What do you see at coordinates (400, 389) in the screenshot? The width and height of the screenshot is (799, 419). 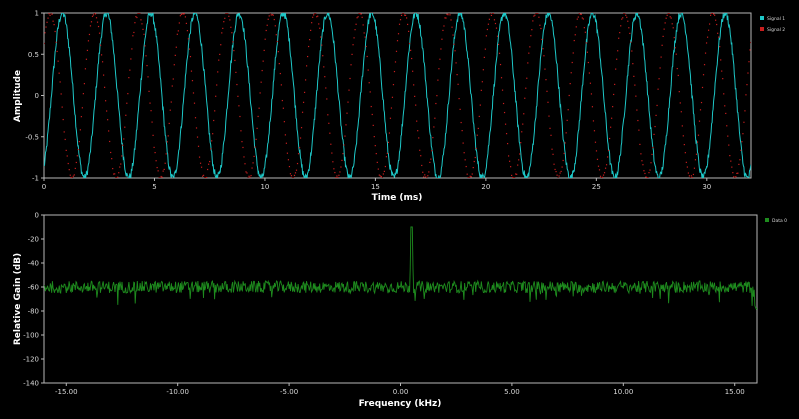 I see `frequency-x-ticks: -15.00 -10.00 -5.00 0.00 5.00 10.00 15.00` at bounding box center [400, 389].